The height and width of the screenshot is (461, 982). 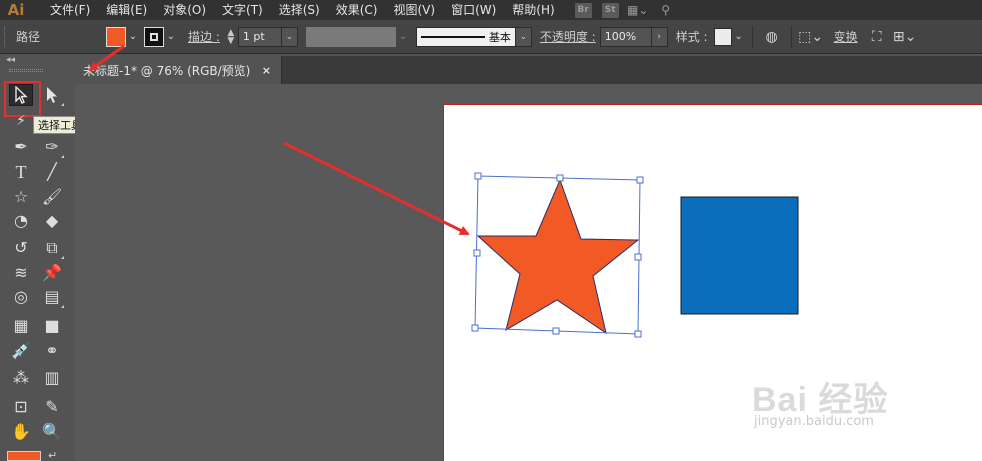 I want to click on star-shape, so click(x=558, y=256).